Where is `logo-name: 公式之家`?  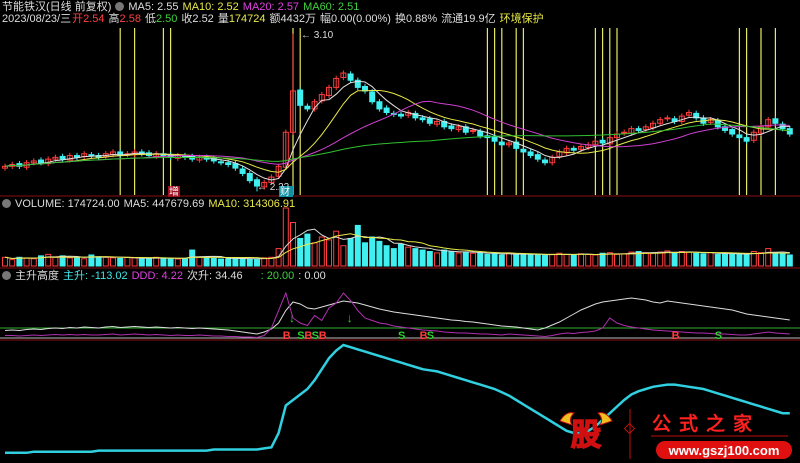
logo-name: 公式之家 is located at coordinates (706, 423).